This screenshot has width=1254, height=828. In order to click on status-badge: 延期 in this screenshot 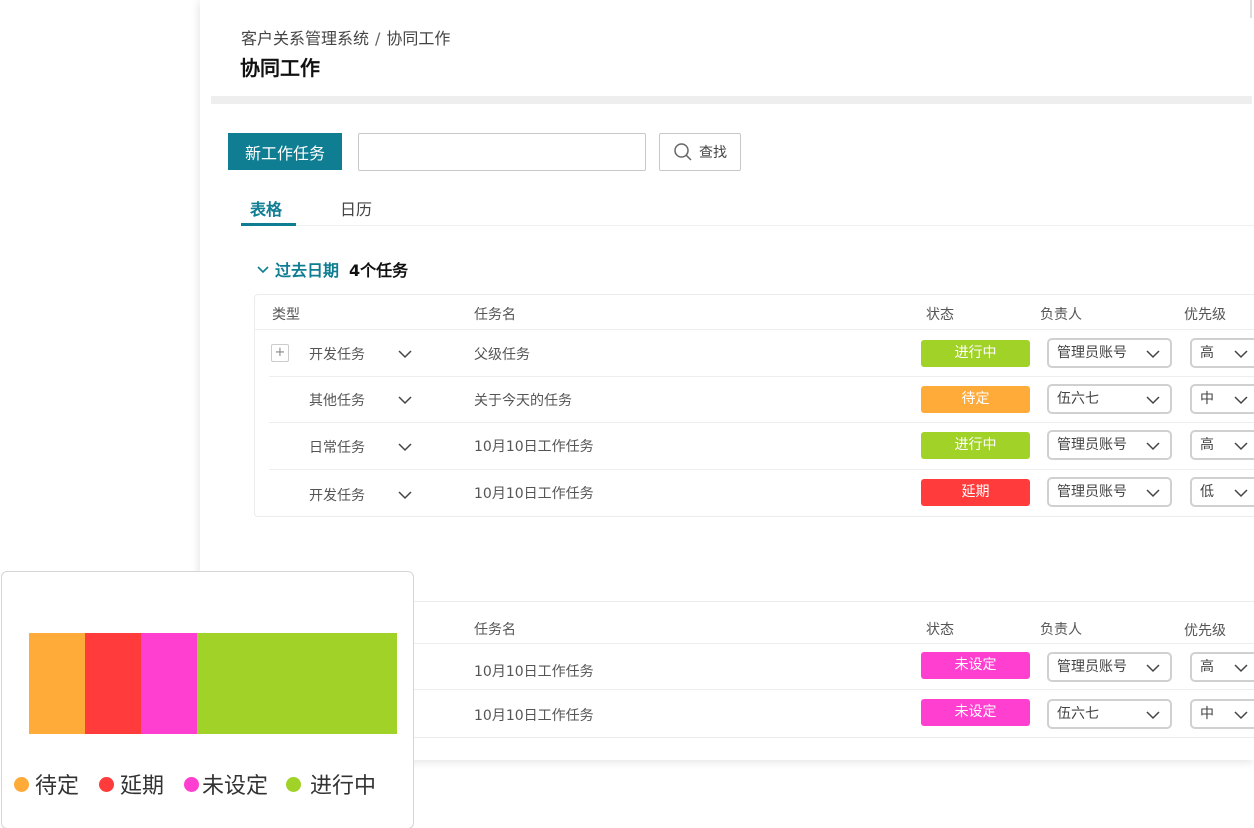, I will do `click(975, 492)`.